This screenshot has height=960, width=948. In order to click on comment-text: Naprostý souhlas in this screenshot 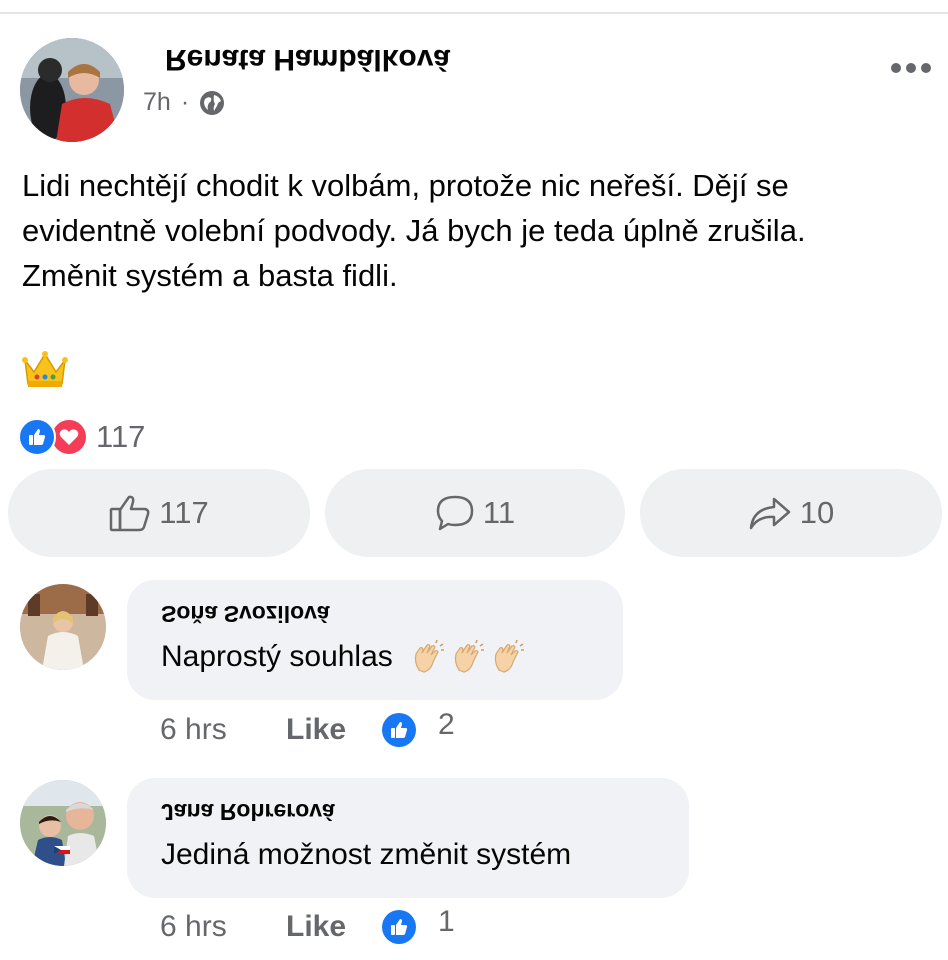, I will do `click(343, 656)`.